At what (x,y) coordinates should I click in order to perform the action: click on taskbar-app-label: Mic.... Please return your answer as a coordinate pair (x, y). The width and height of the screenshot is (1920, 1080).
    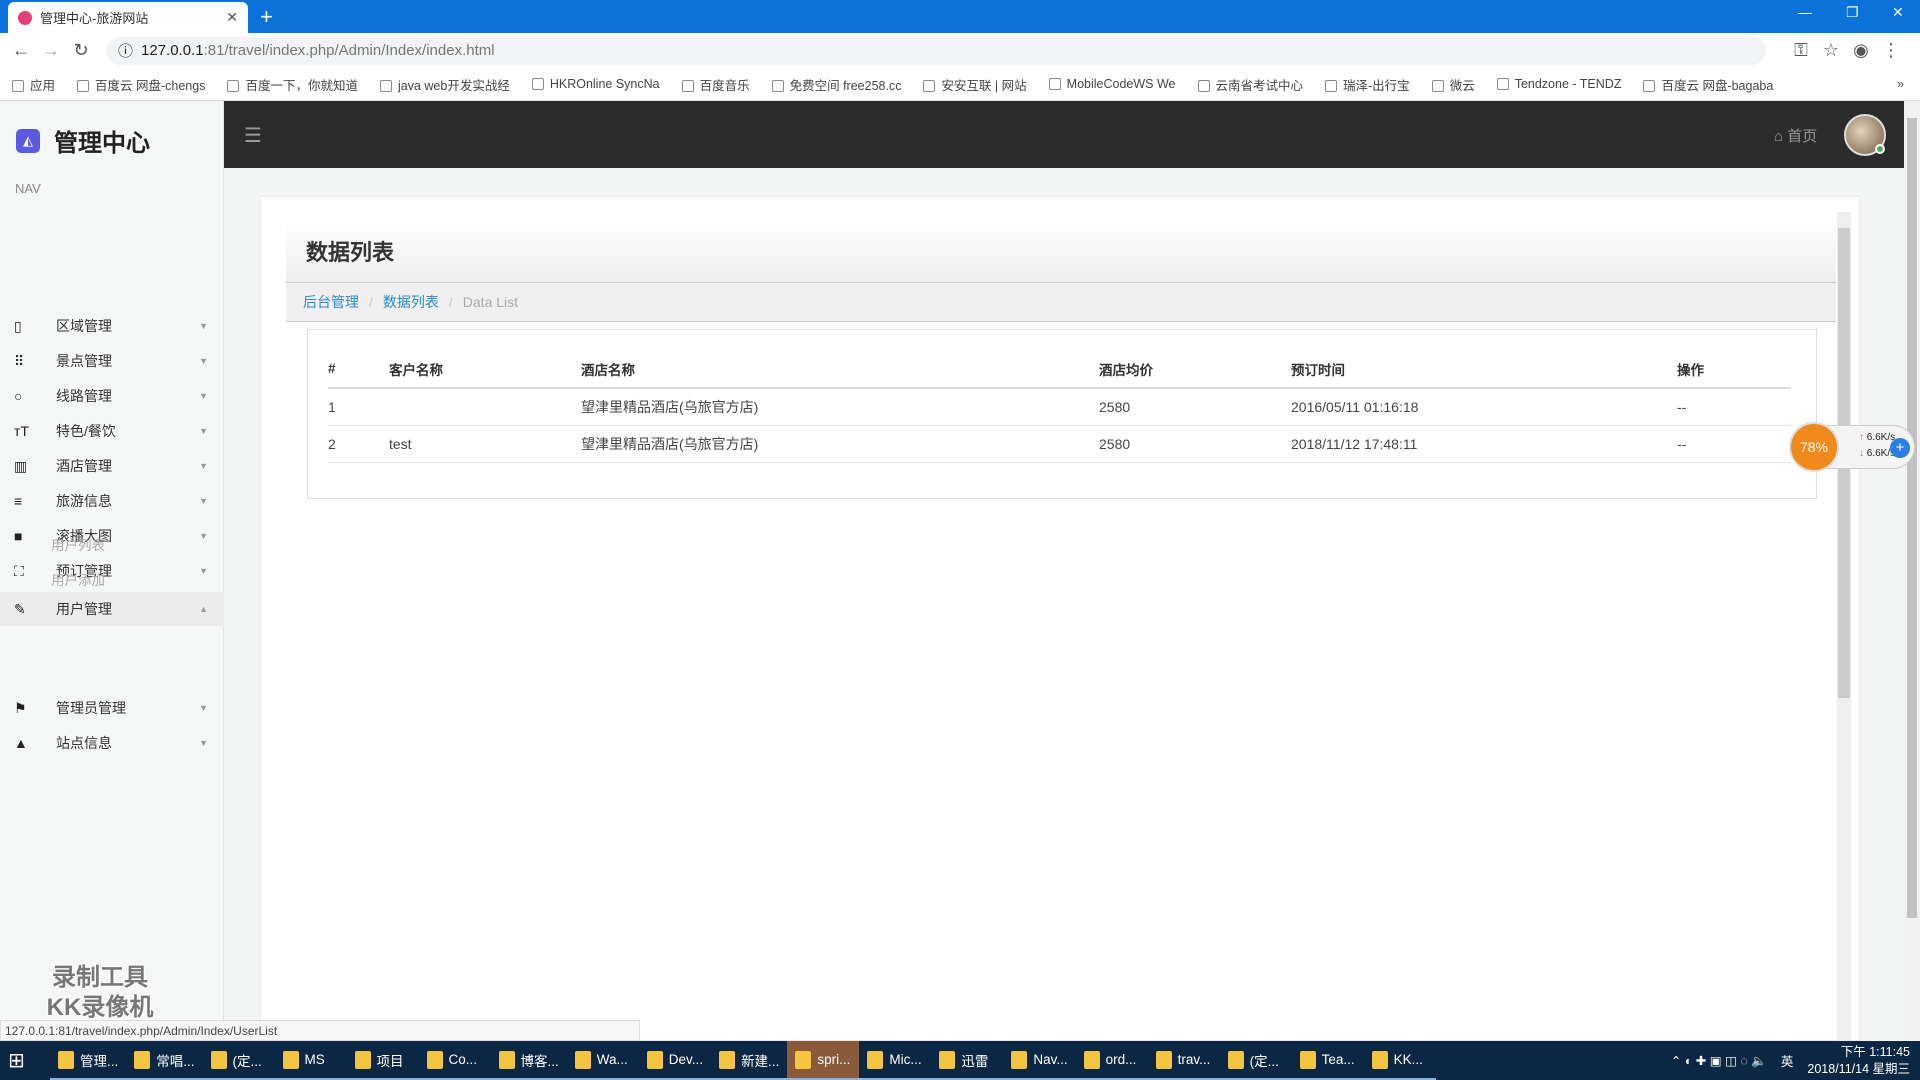
    Looking at the image, I should click on (905, 1059).